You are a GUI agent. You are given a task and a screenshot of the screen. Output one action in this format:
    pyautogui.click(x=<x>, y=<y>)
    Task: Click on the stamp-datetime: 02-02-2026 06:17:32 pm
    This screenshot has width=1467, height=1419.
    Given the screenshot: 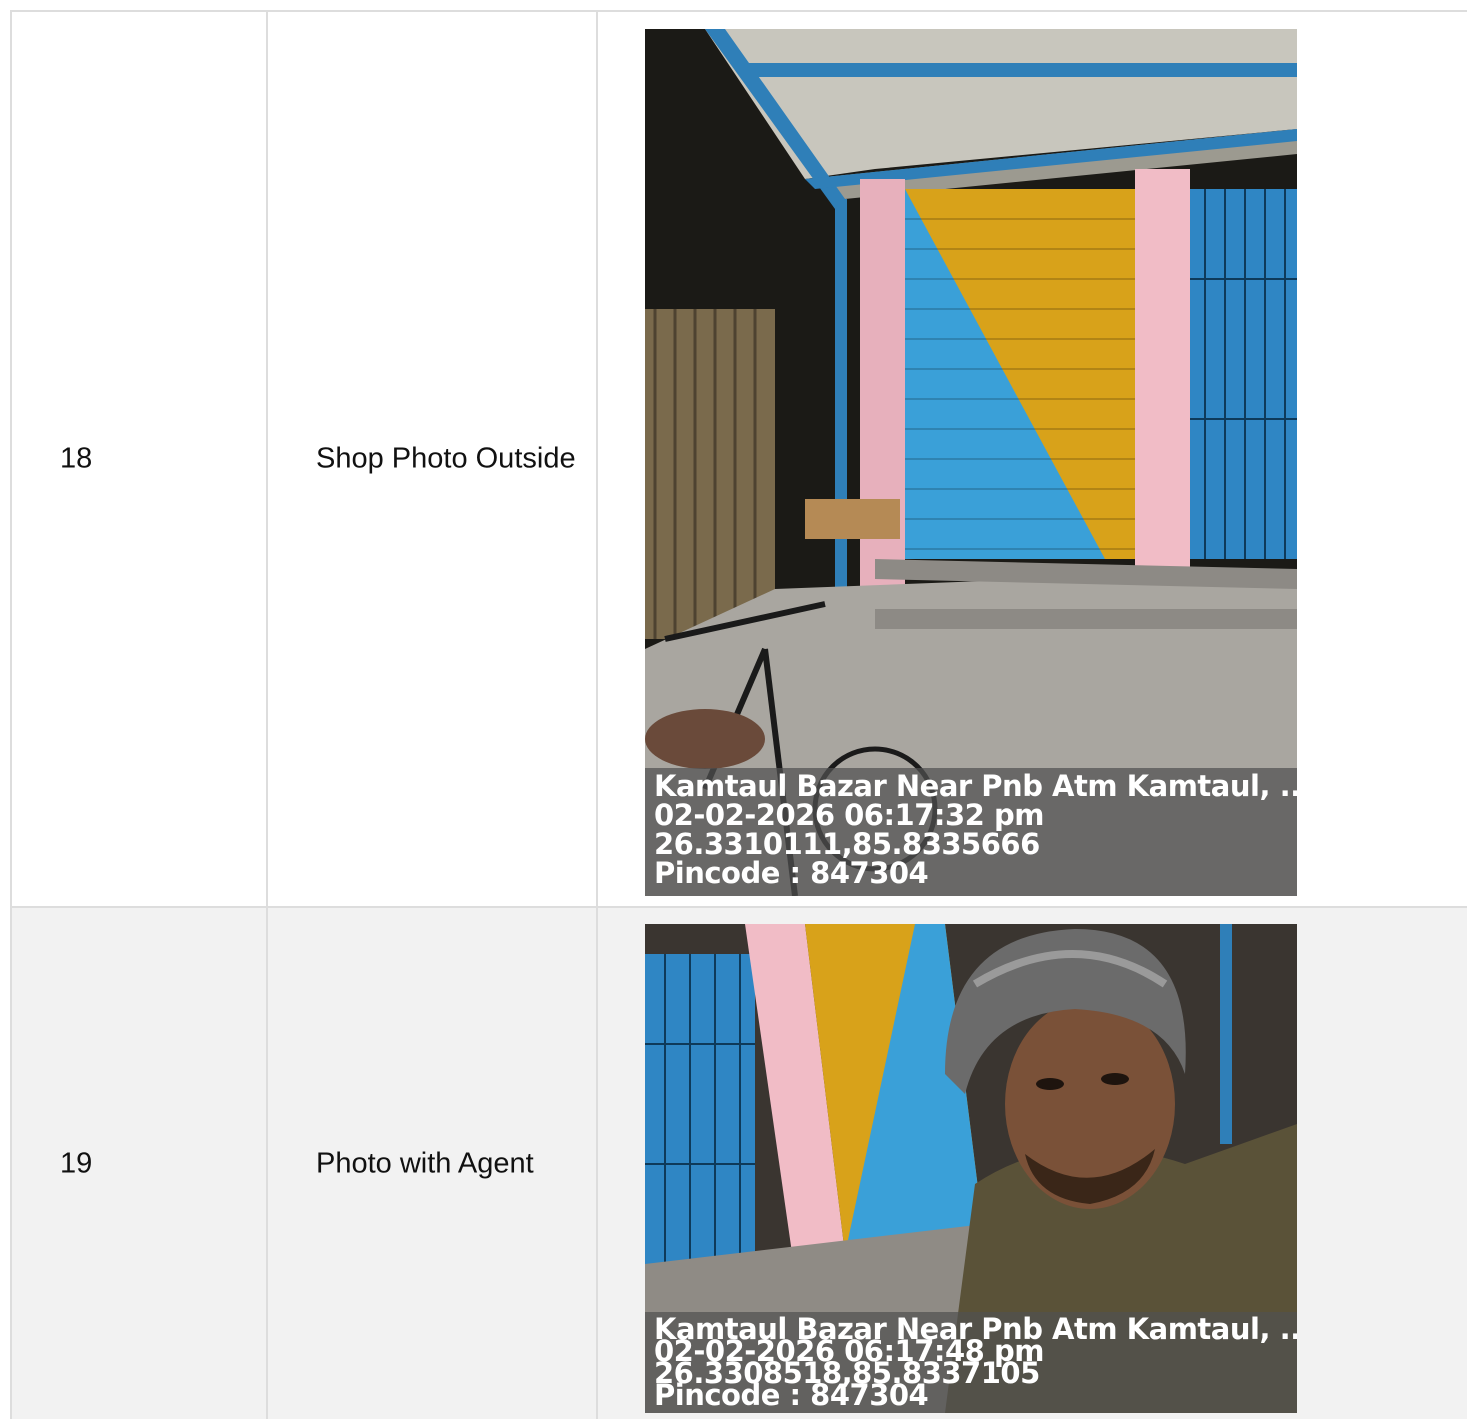 What is the action you would take?
    pyautogui.click(x=849, y=815)
    